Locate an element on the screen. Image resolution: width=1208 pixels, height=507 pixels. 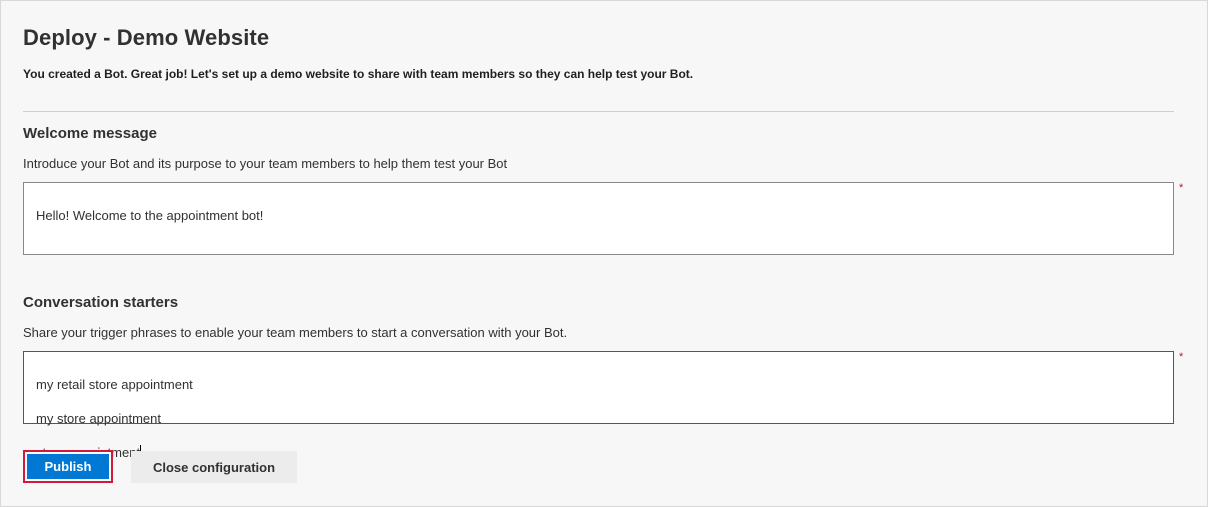
starters-required-mark: * is located at coordinates (1181, 357).